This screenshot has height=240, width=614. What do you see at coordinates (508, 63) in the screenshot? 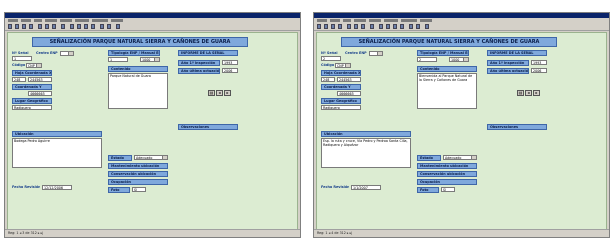
I see `label-ano-1-inspeccion: Año 1ª inspección` at bounding box center [508, 63].